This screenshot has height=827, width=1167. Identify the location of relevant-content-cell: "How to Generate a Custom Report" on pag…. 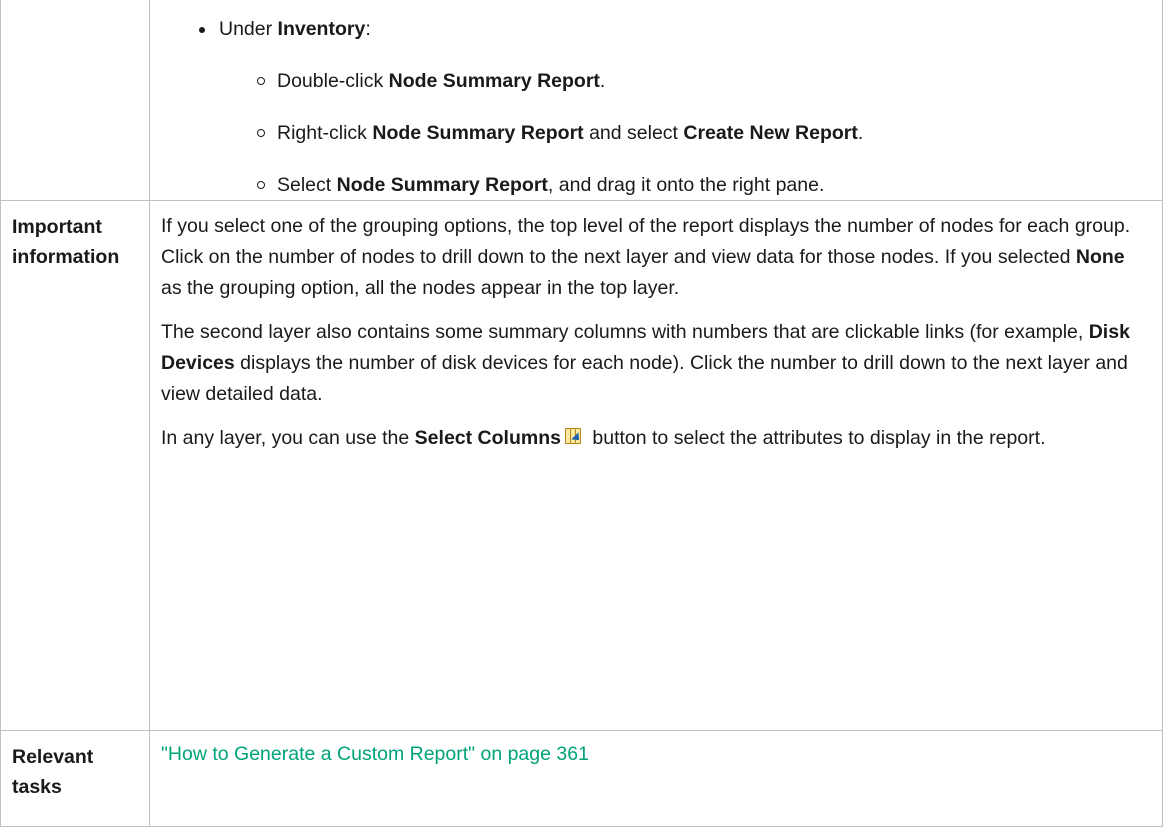
(656, 778).